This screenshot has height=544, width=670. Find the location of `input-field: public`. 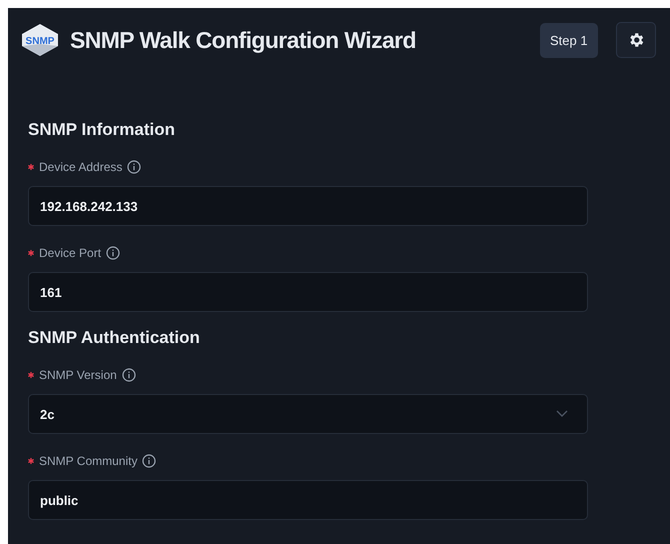

input-field: public is located at coordinates (308, 500).